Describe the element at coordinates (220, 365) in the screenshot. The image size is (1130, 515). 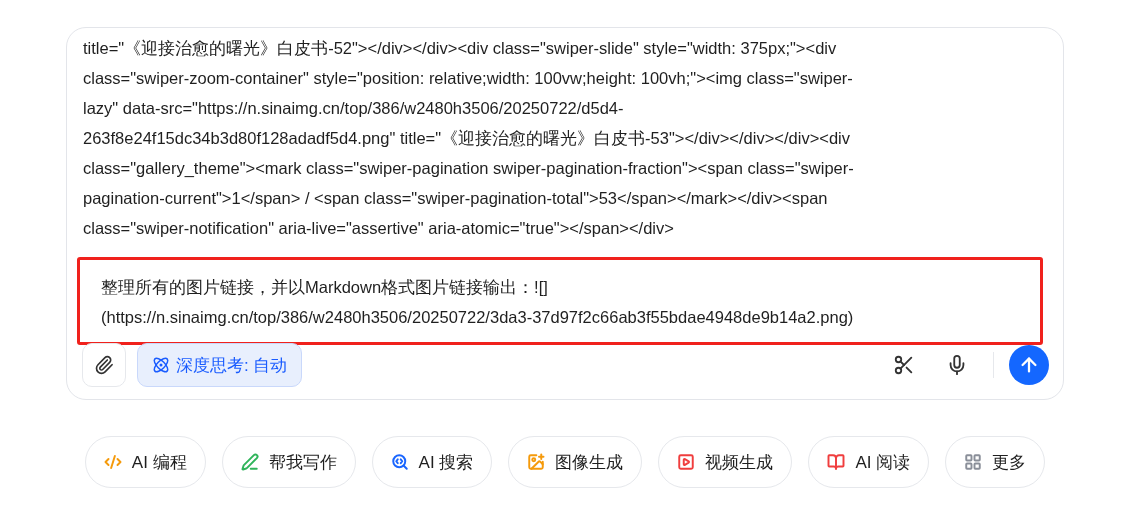
I see `deep-think-toggle: 深度思考: 自动` at that location.